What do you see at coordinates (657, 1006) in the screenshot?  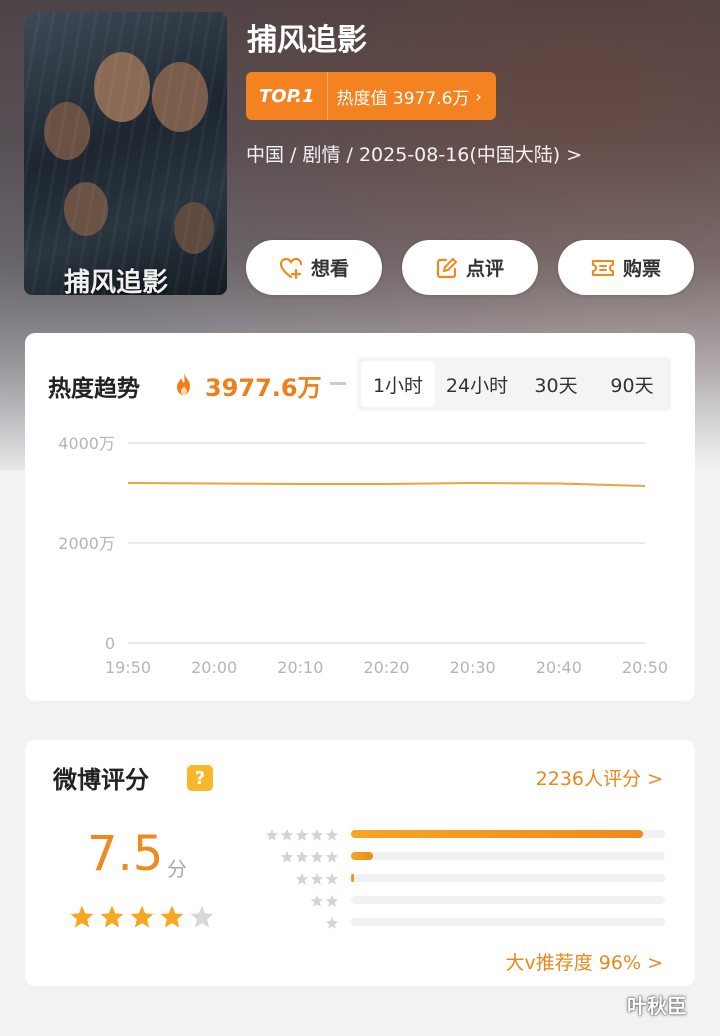 I see `watermark: 叶秋臣` at bounding box center [657, 1006].